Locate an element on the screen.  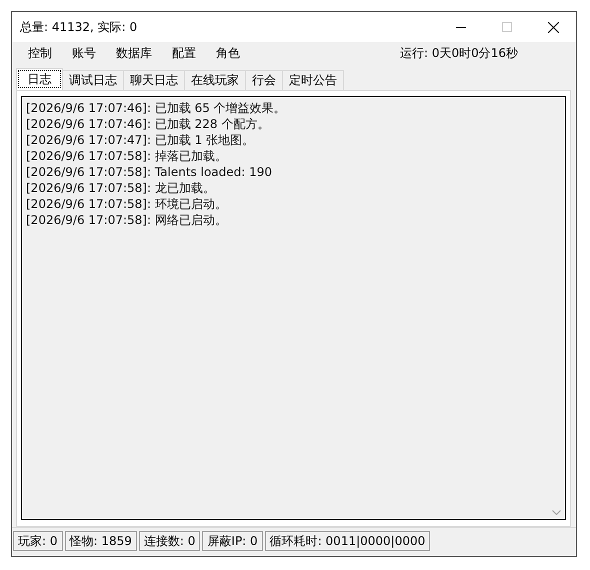
status-cell: 屏蔽IP: 0 is located at coordinates (232, 541).